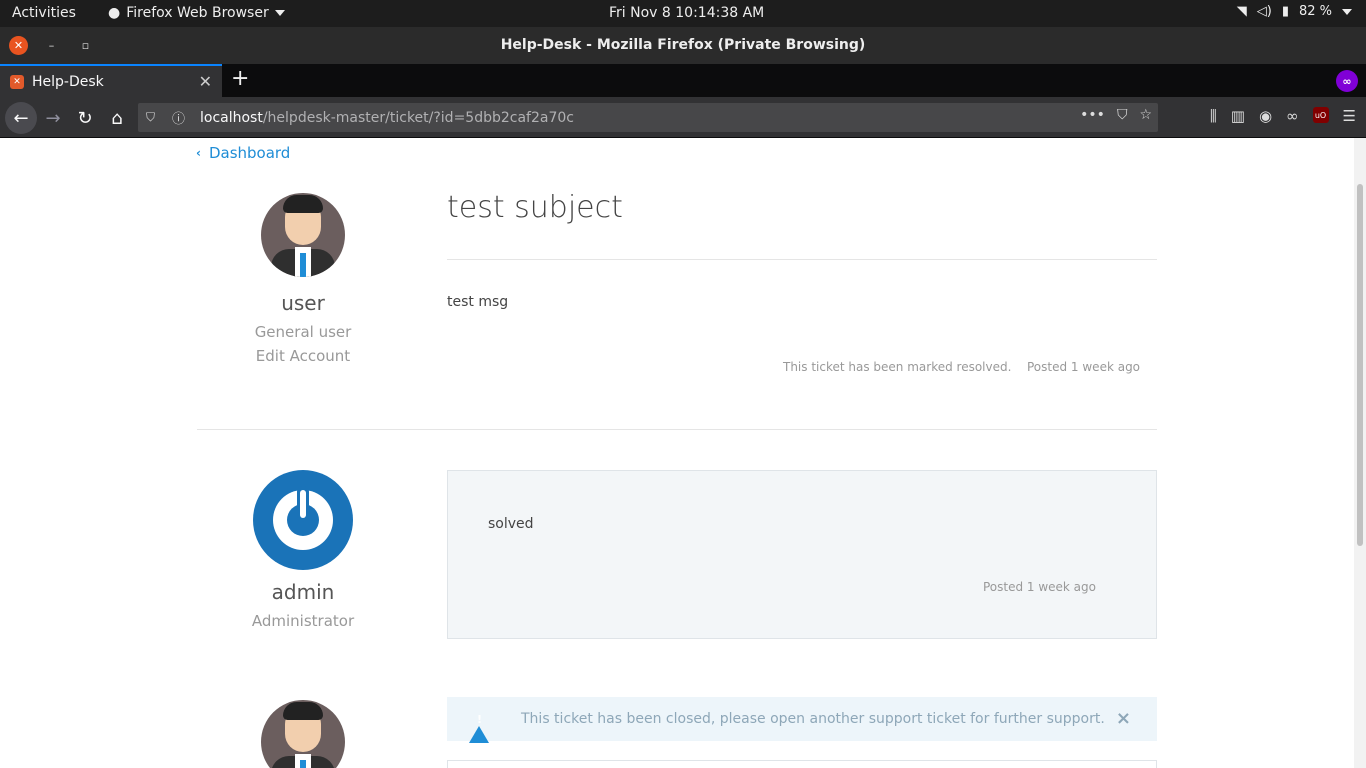 This screenshot has height=768, width=1366. I want to click on wifi-icon: ◥, so click(1241, 11).